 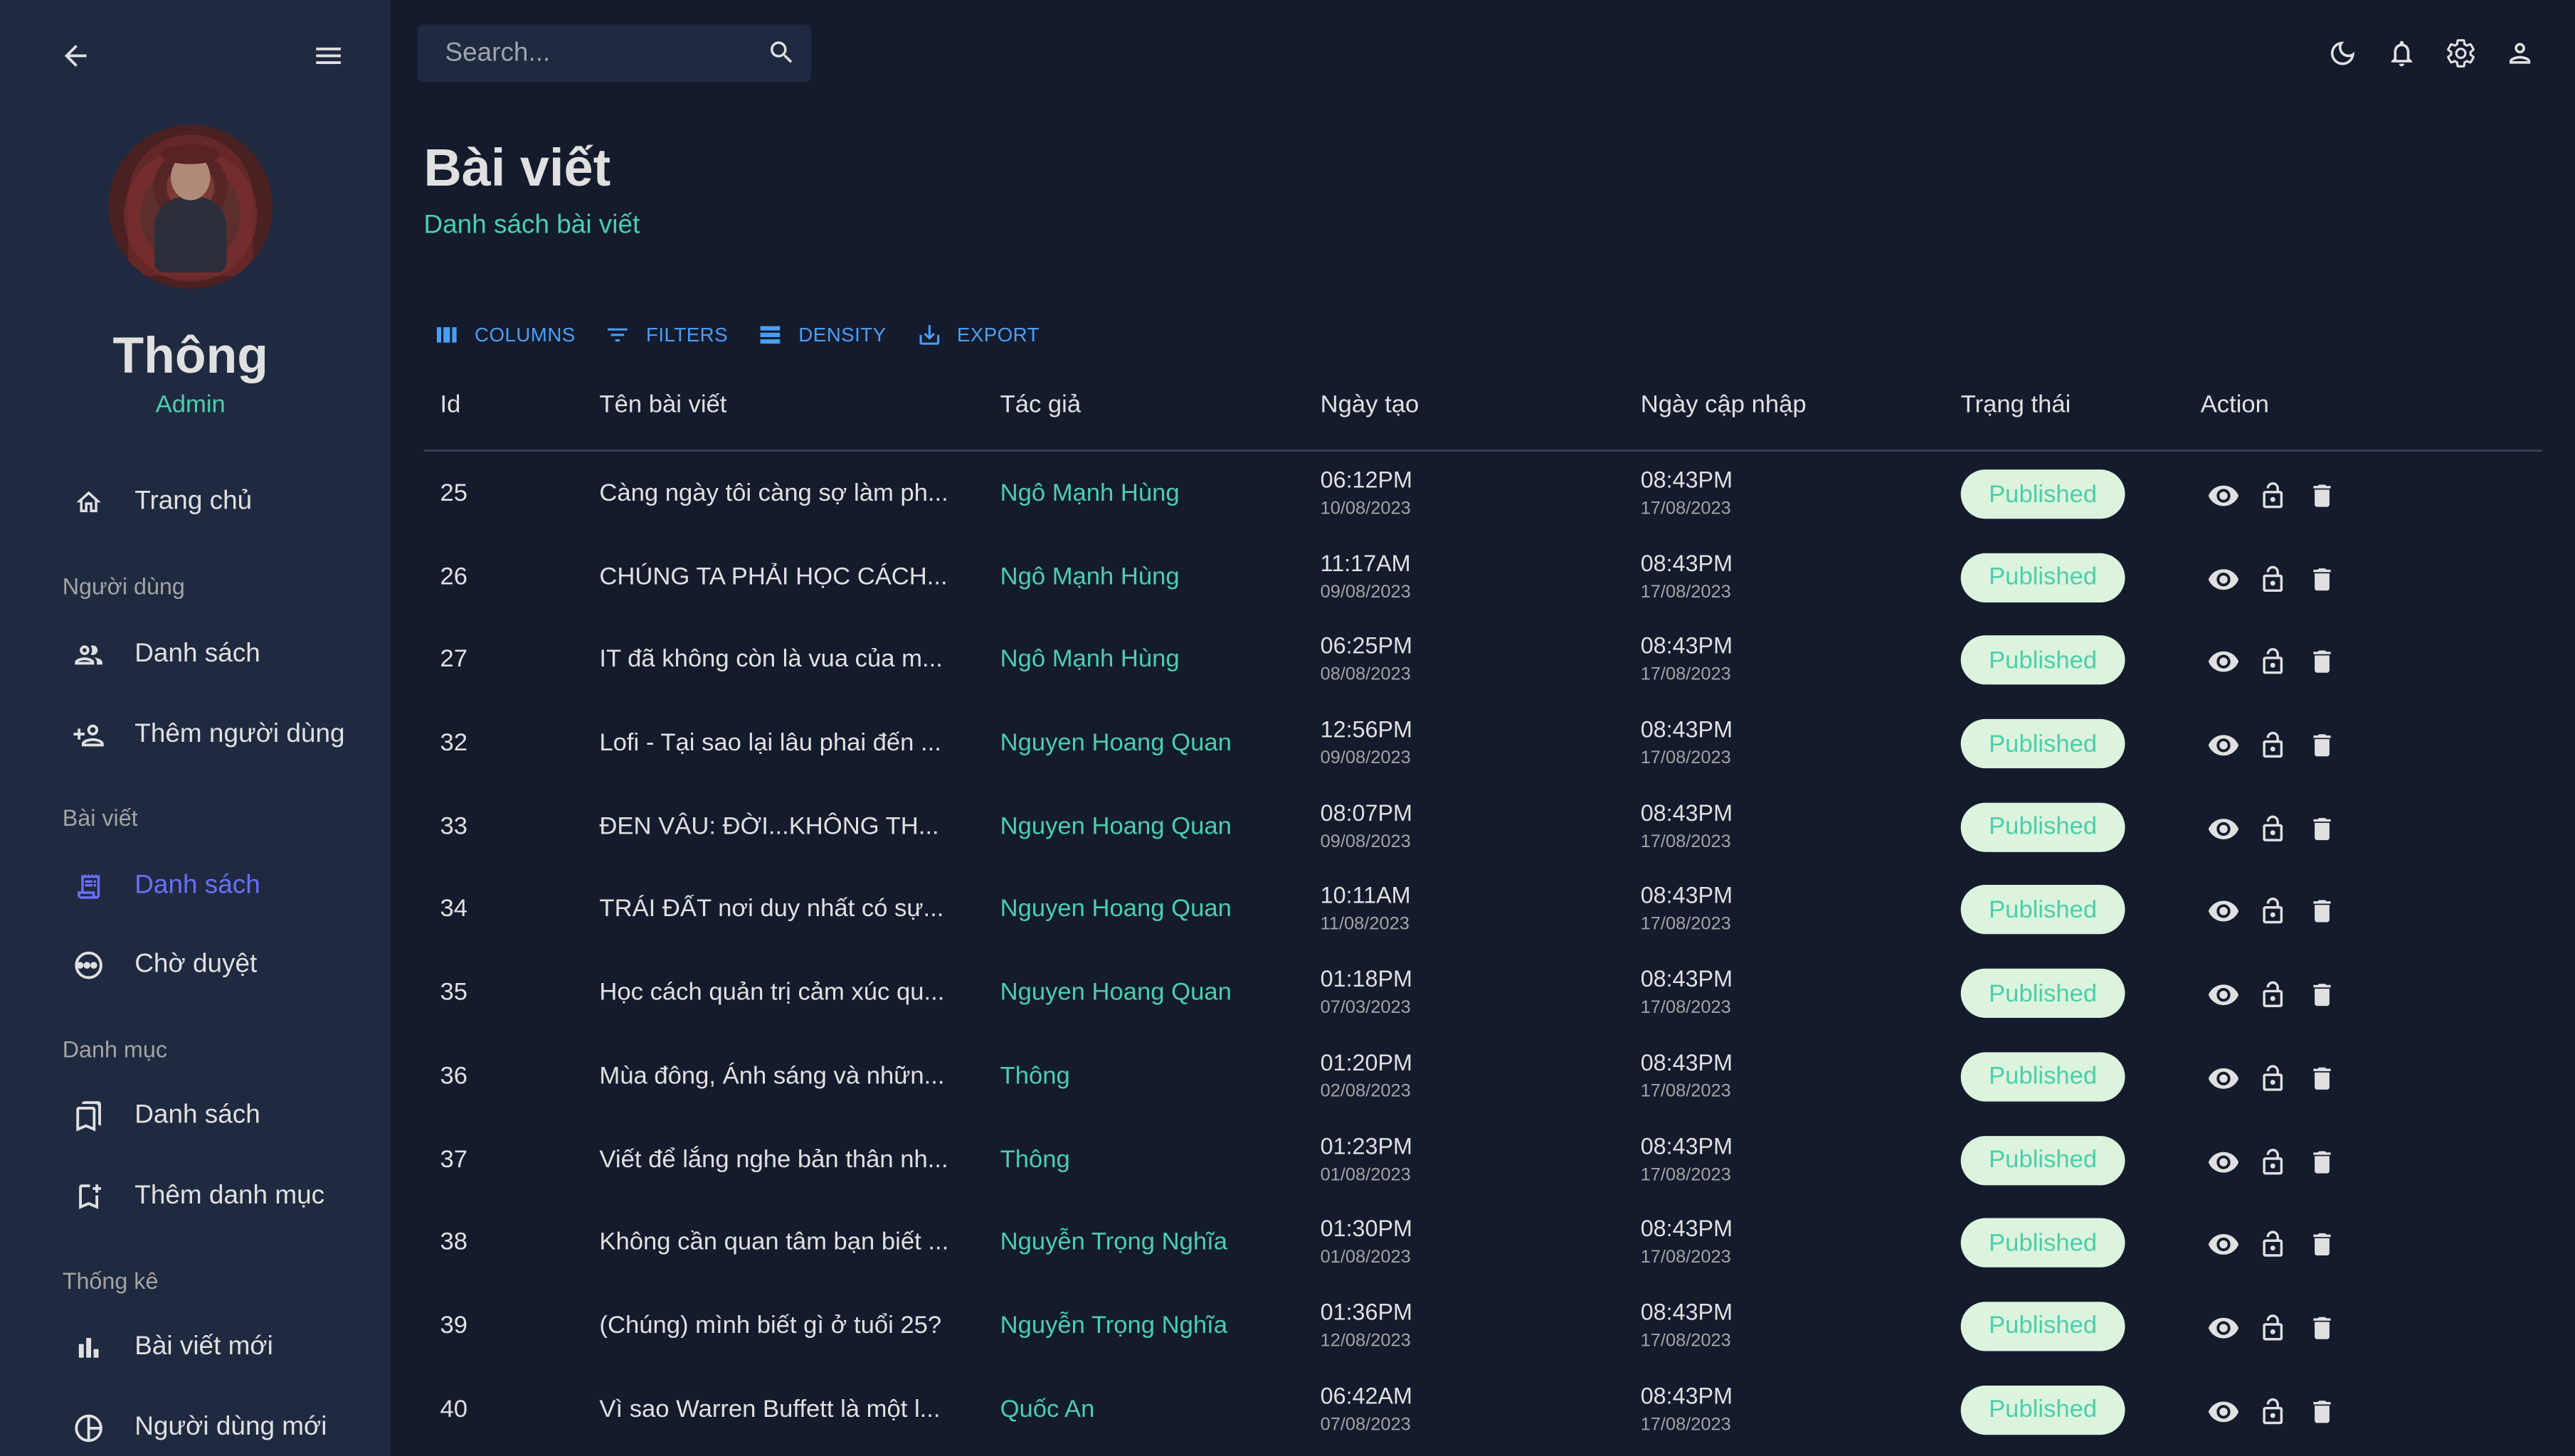 I want to click on header-updated: Ngày cập nhập, so click(x=1724, y=404).